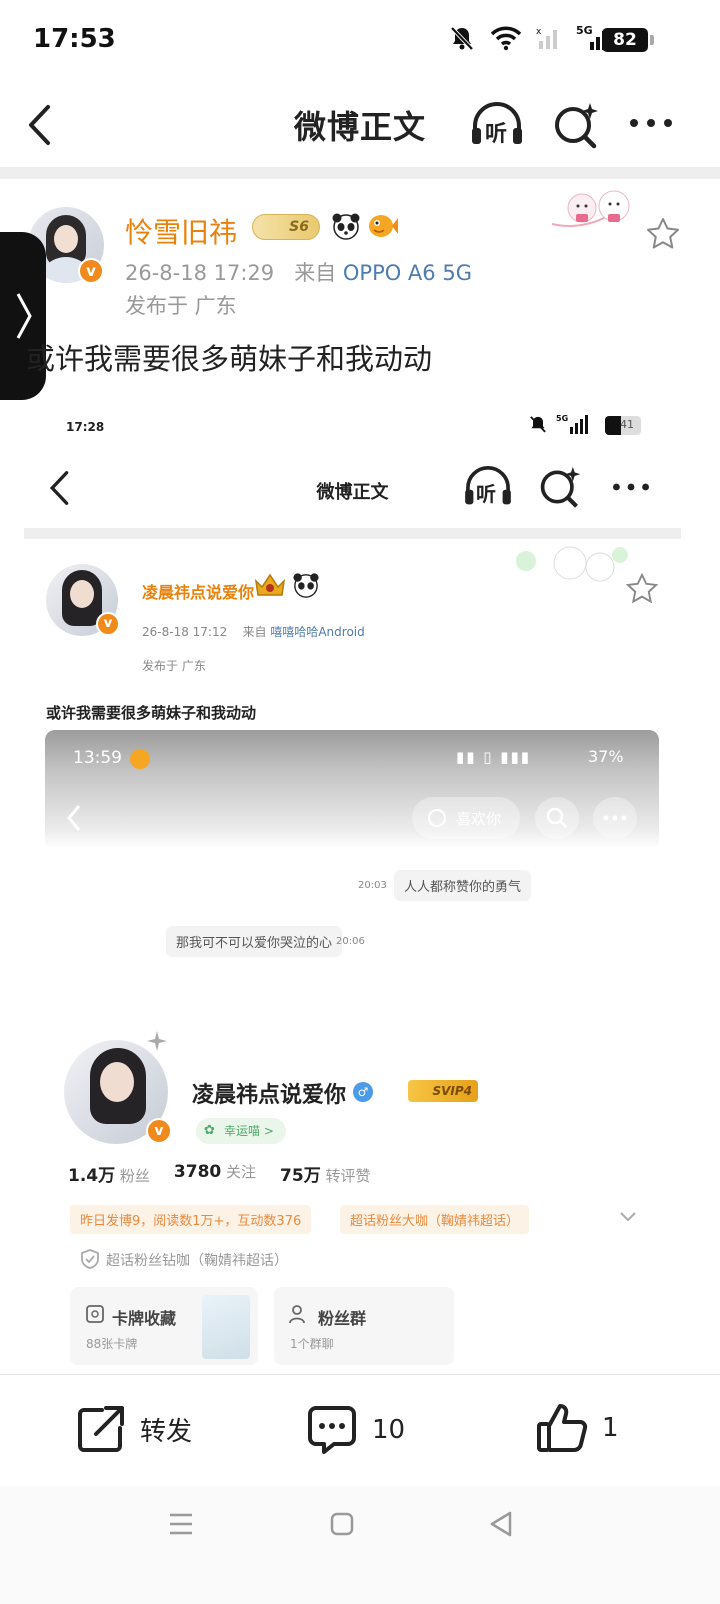  What do you see at coordinates (108, 624) in the screenshot?
I see `inner-verified-icon: v` at bounding box center [108, 624].